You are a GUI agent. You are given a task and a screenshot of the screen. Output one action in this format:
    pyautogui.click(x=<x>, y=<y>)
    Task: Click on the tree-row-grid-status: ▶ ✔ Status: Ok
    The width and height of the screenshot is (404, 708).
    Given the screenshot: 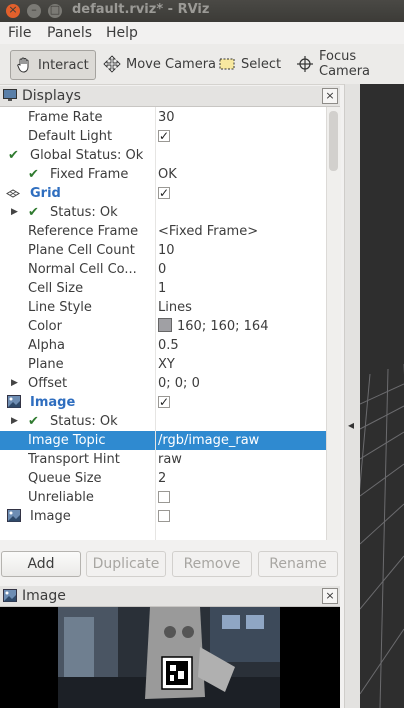 What is the action you would take?
    pyautogui.click(x=163, y=212)
    